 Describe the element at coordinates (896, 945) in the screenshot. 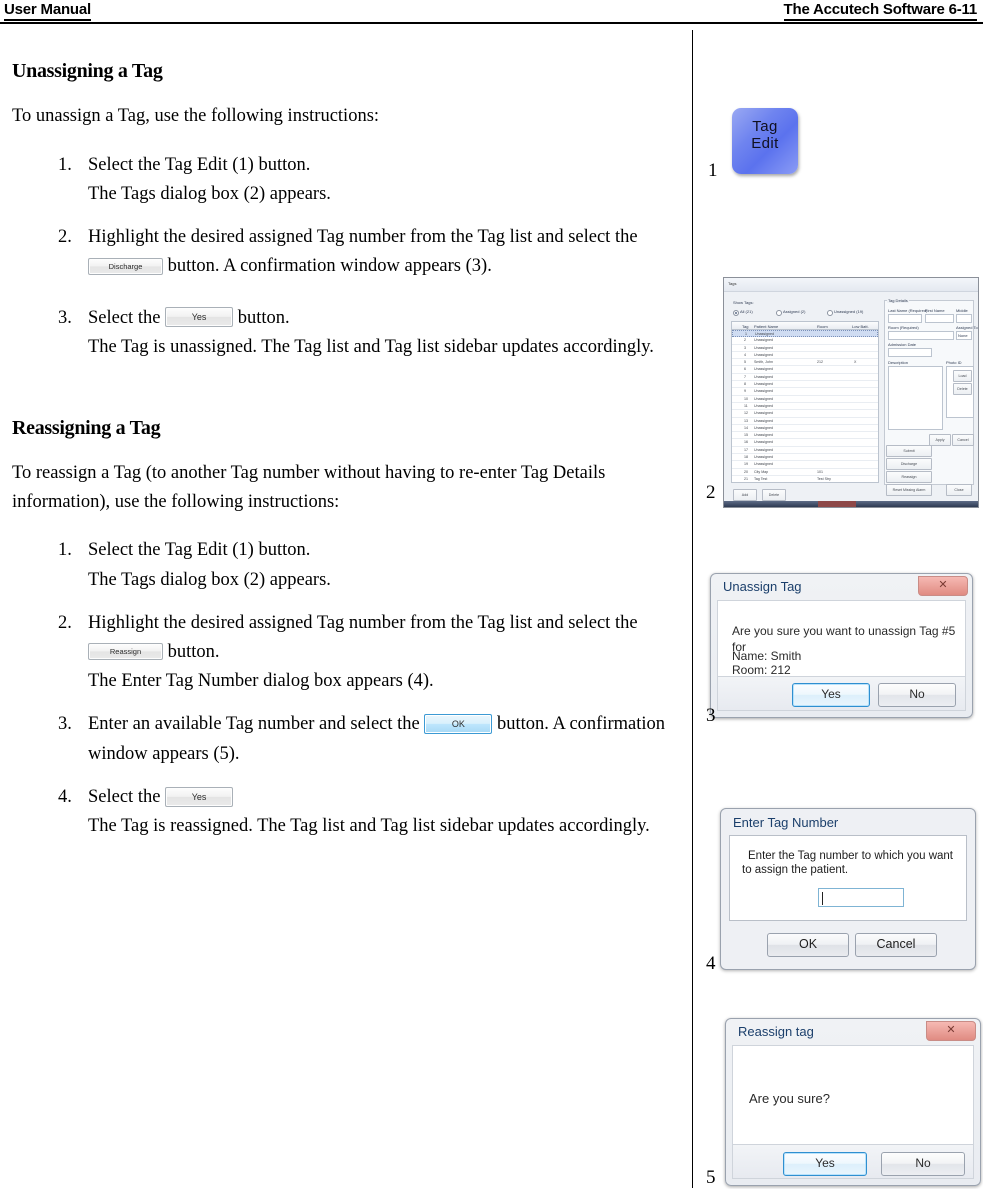

I see `cancel-button: Cancel` at that location.